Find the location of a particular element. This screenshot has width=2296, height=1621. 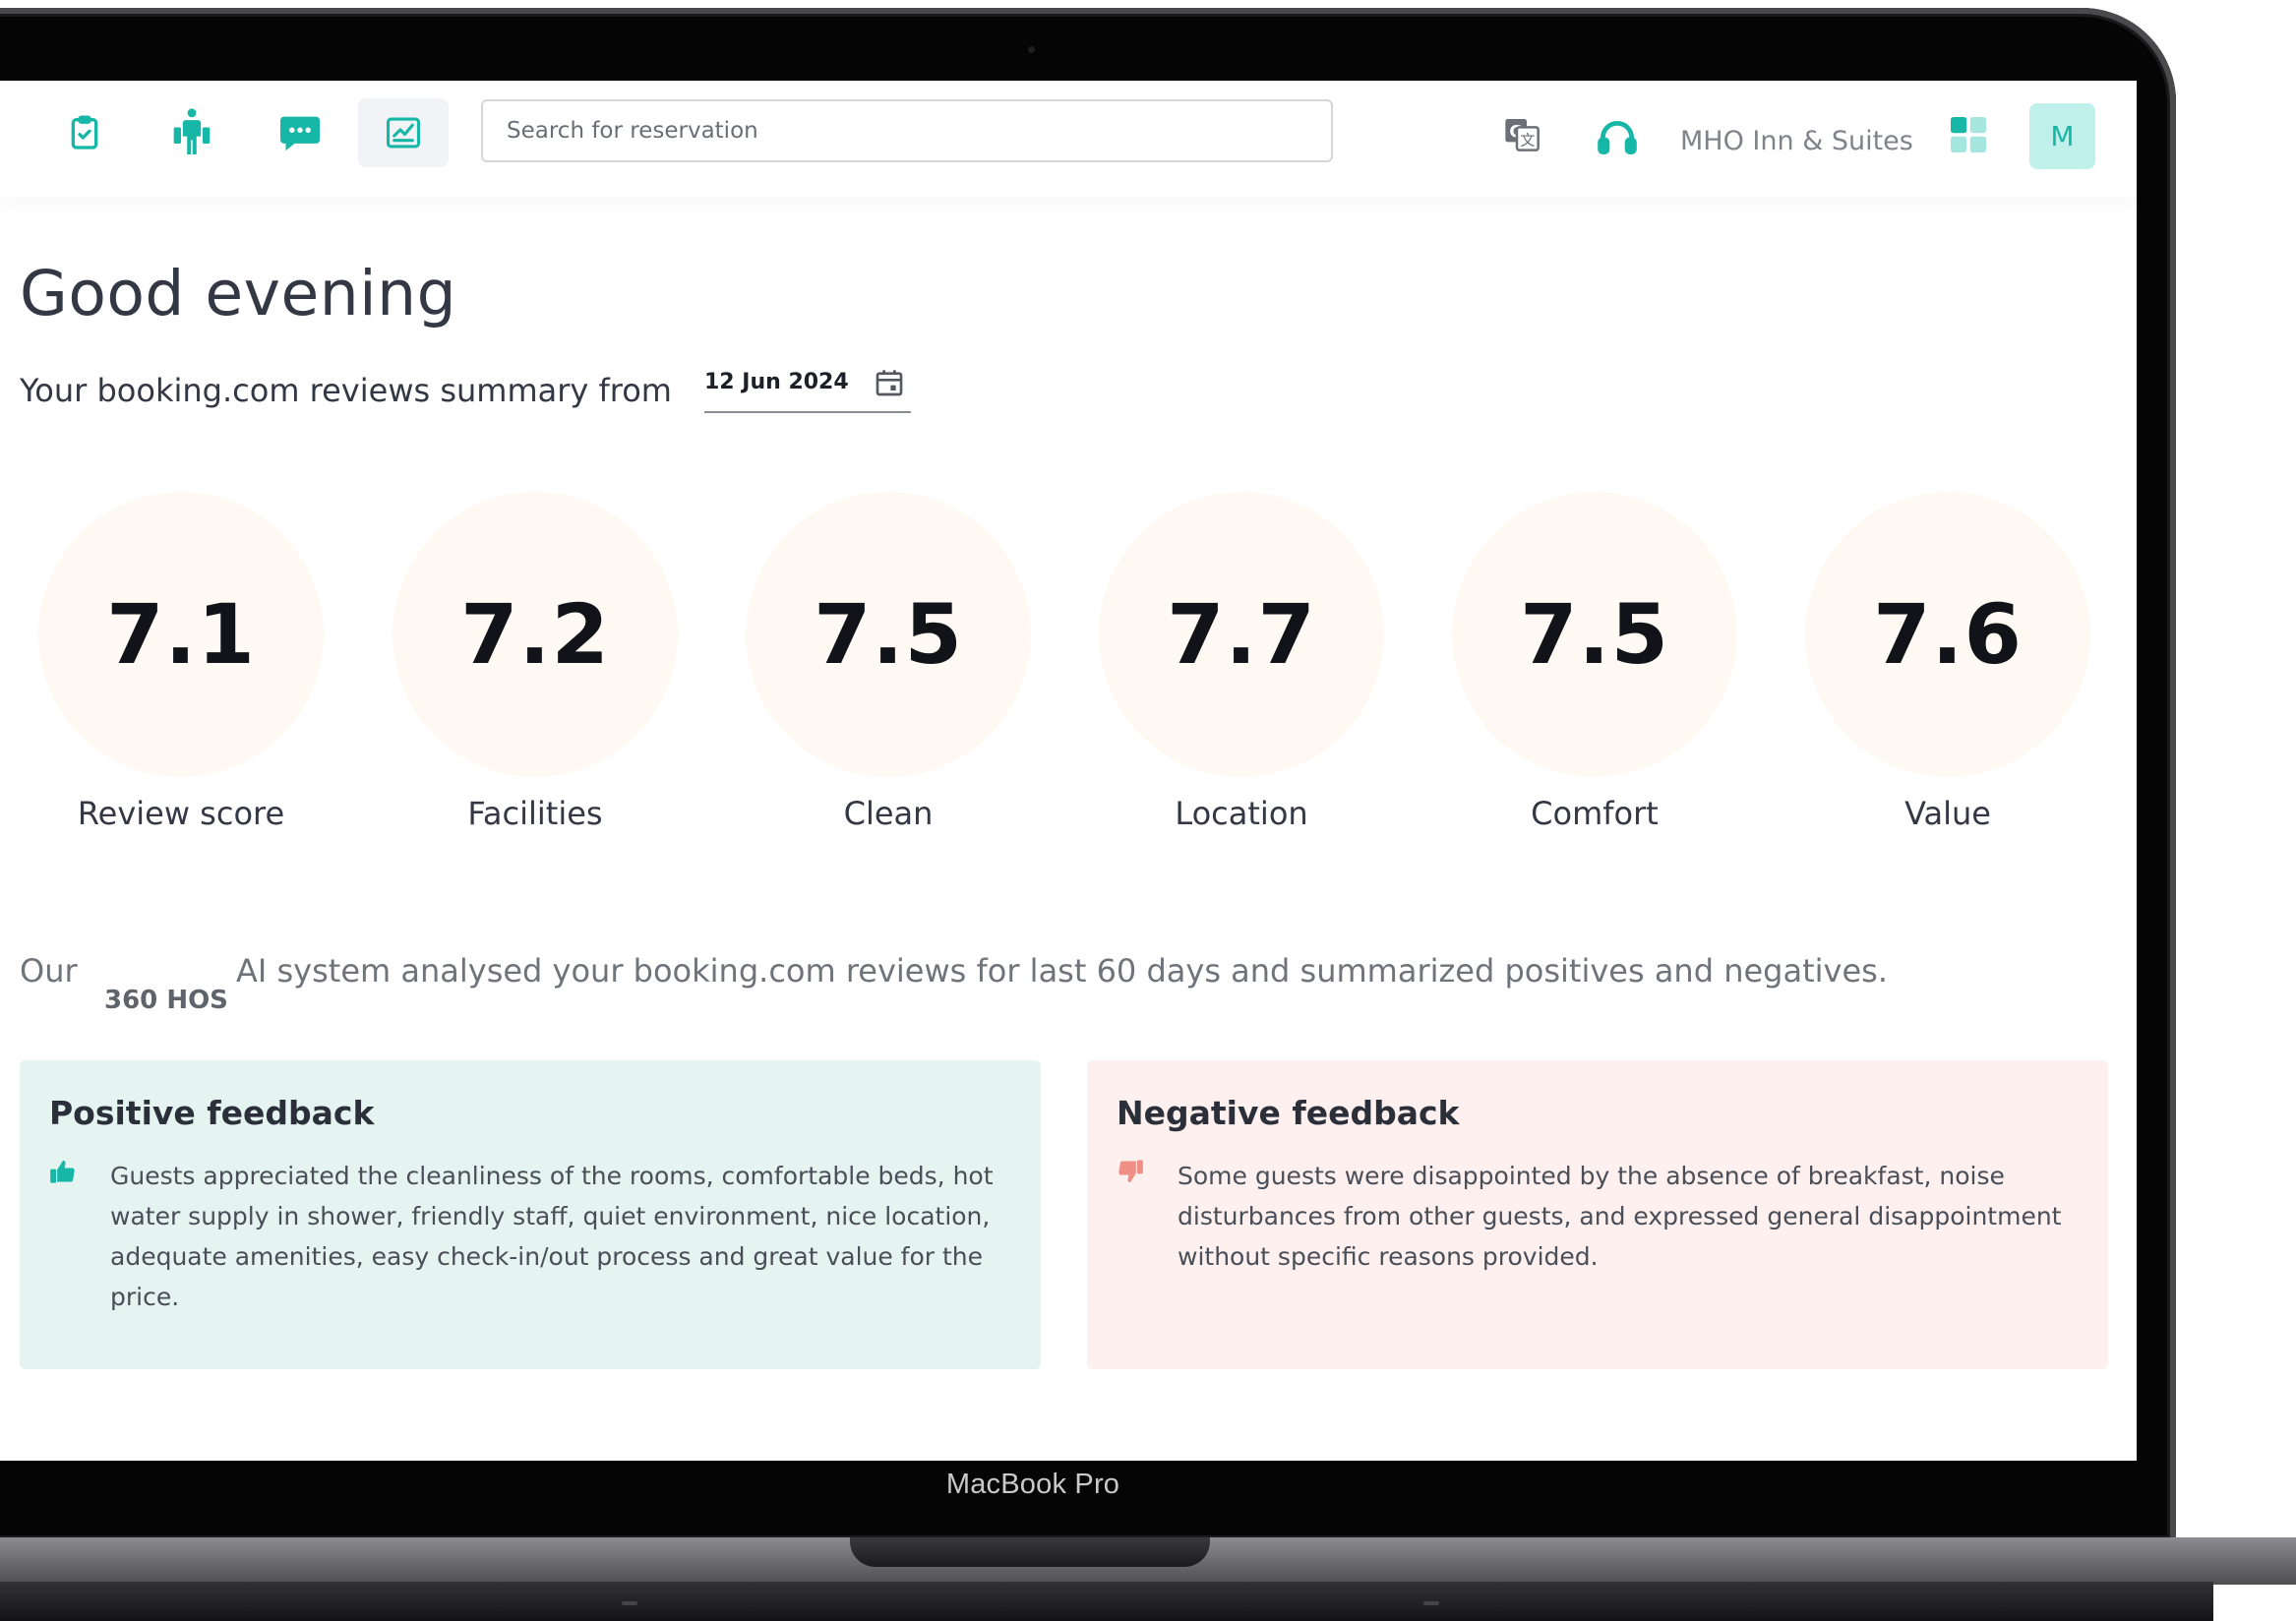

score-value: 7.2 is located at coordinates (535, 634).